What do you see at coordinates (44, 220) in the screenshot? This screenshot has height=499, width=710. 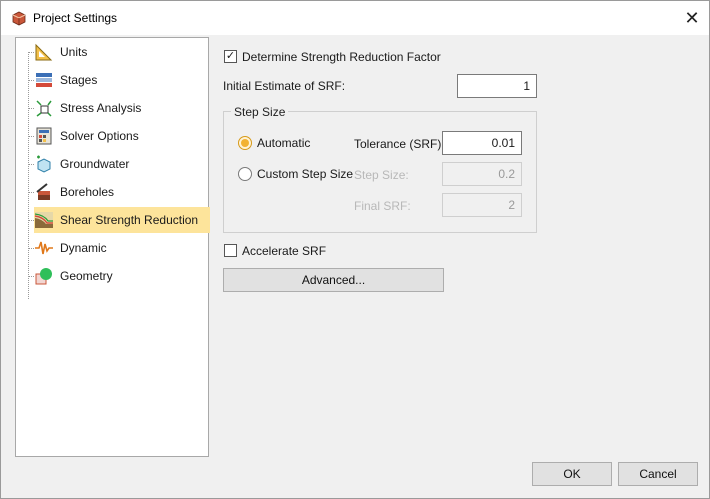 I see `shear-strength-reduction-icon` at bounding box center [44, 220].